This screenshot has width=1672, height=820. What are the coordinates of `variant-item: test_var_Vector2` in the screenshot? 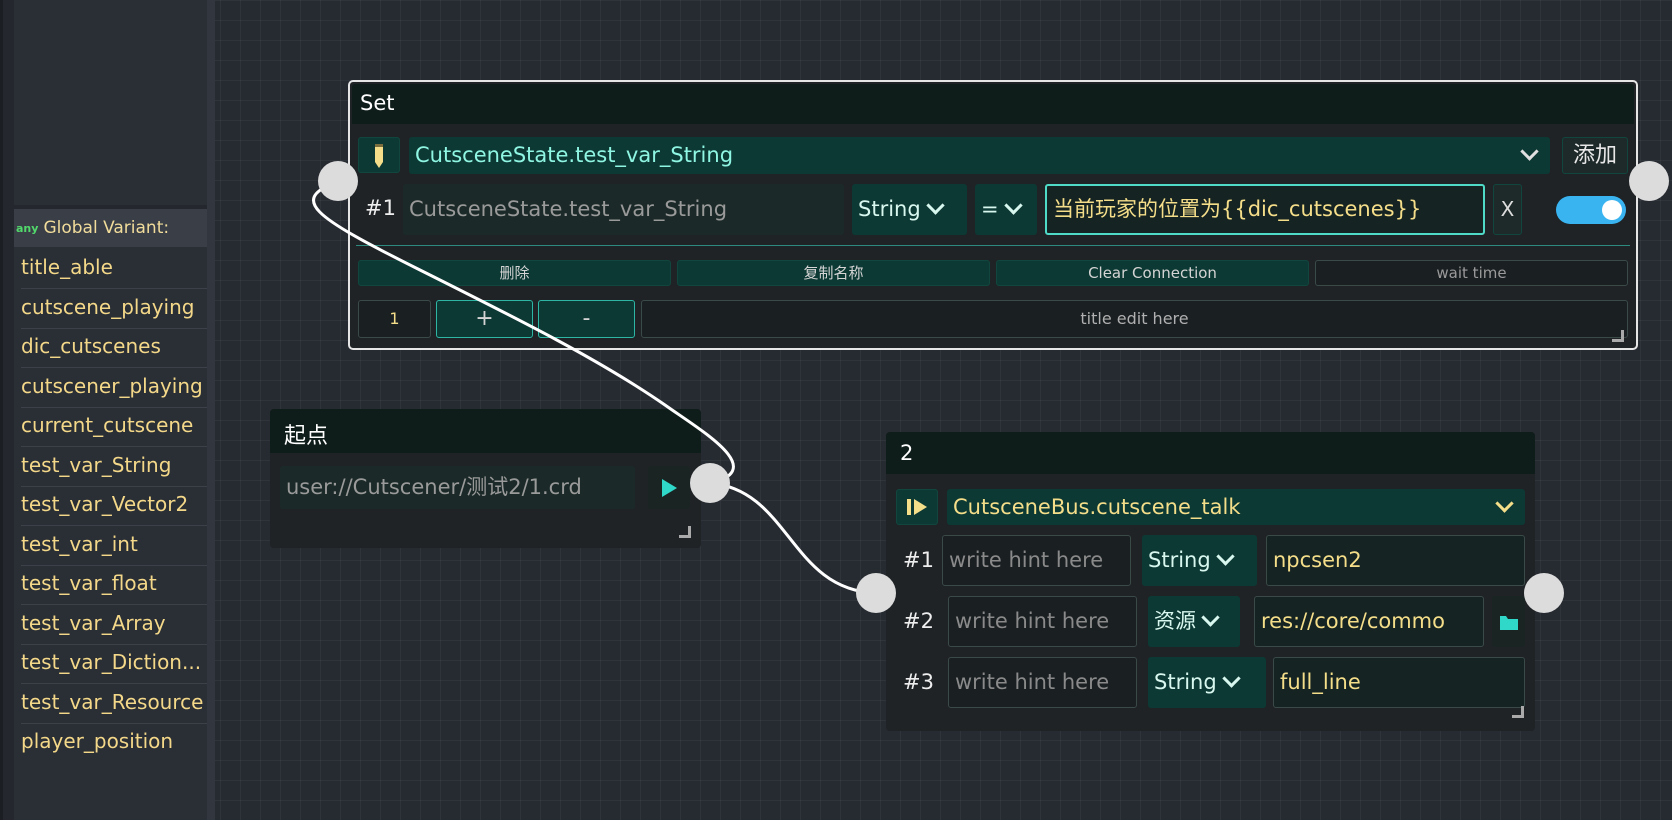 It's located at (114, 505).